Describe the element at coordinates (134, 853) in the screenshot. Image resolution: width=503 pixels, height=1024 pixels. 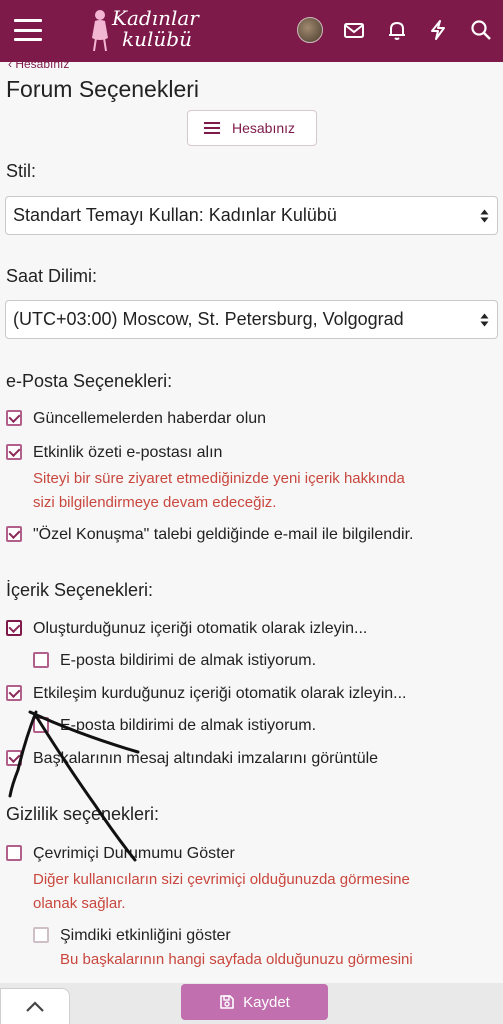
I see `online-status-label: Çevrimiçi Durumumu Göster` at that location.